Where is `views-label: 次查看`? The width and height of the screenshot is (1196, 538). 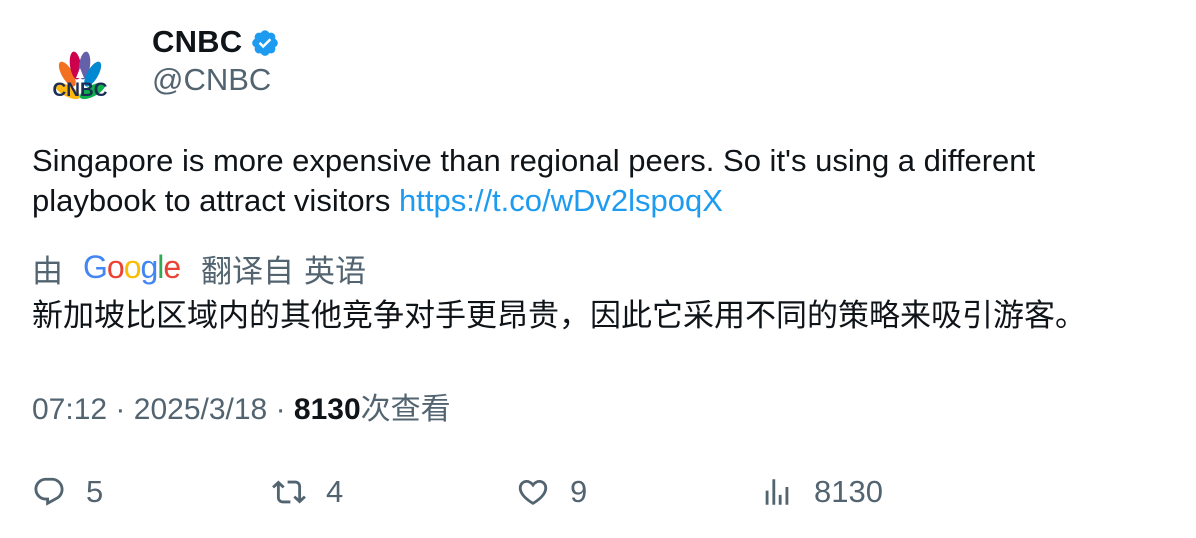
views-label: 次查看 is located at coordinates (405, 409).